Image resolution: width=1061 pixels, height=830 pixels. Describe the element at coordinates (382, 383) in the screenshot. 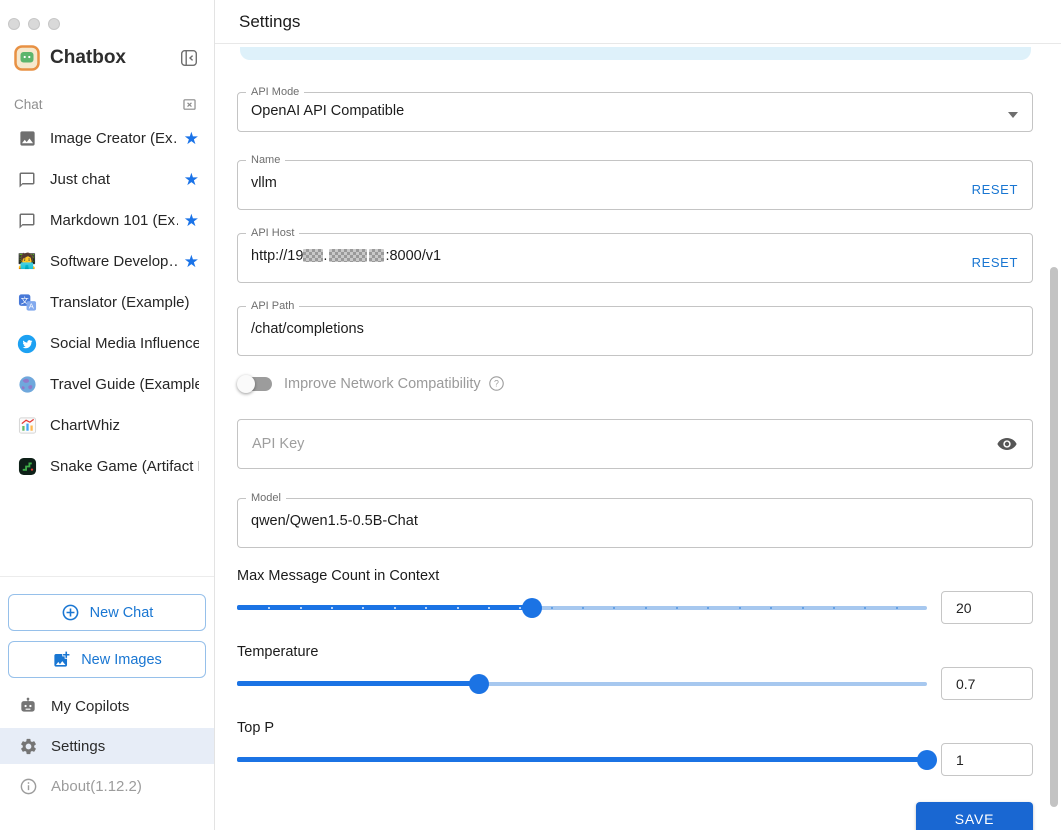

I see `network-compatibility-label: Improve Network Compatibility` at that location.